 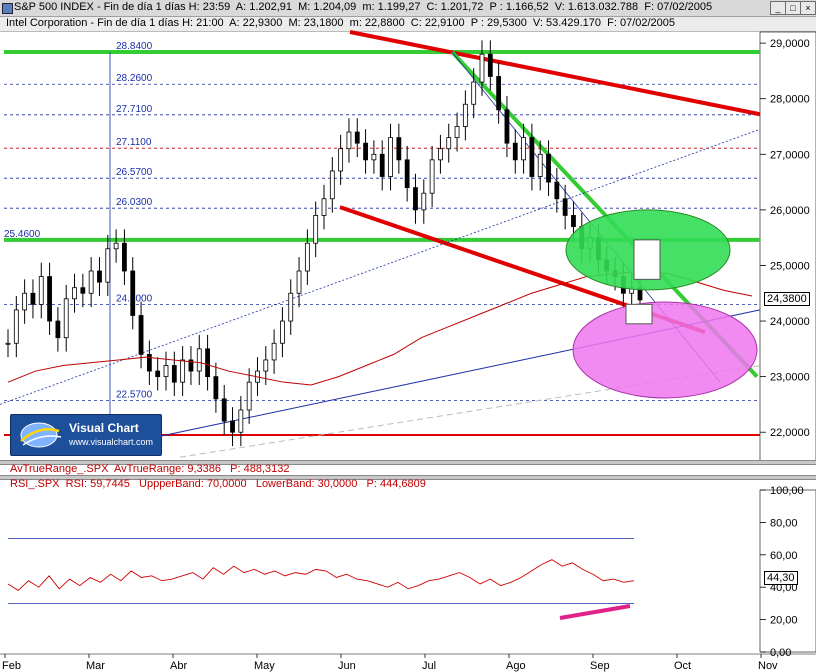 I want to click on price-tick-label: 27,0000, so click(x=790, y=155).